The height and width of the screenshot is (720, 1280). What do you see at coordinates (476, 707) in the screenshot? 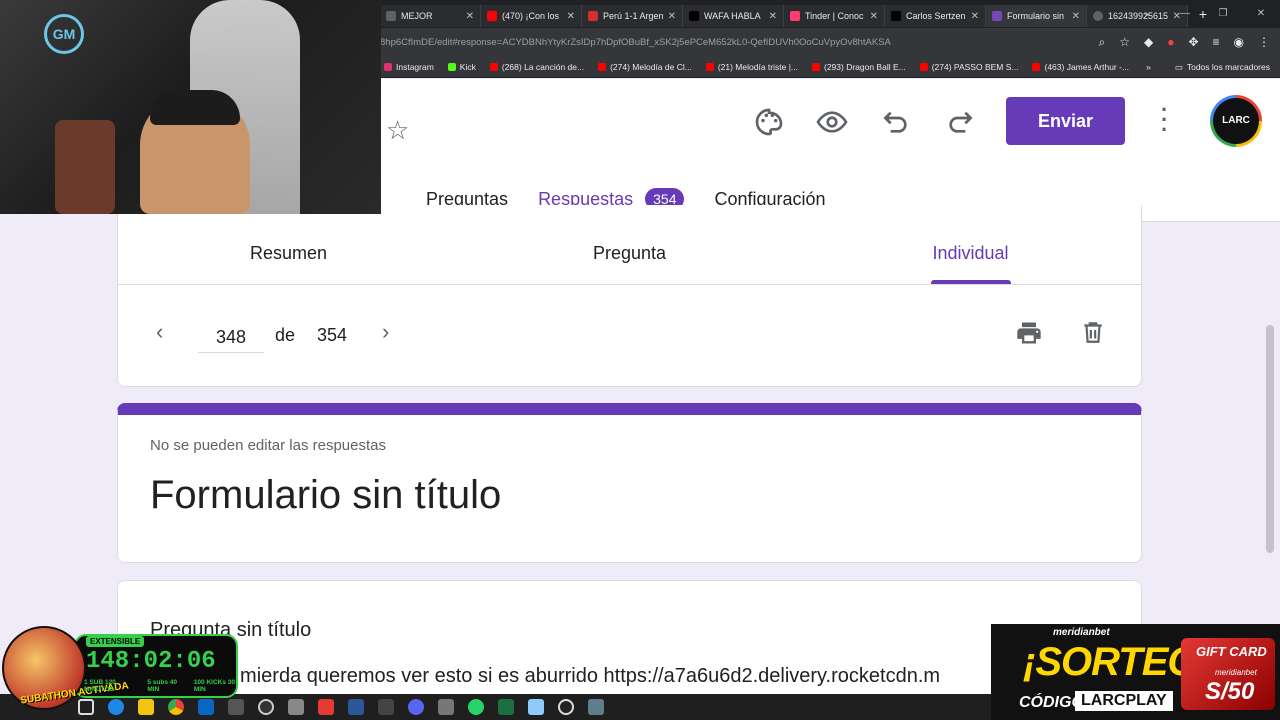
I see `whatsapp-icon` at bounding box center [476, 707].